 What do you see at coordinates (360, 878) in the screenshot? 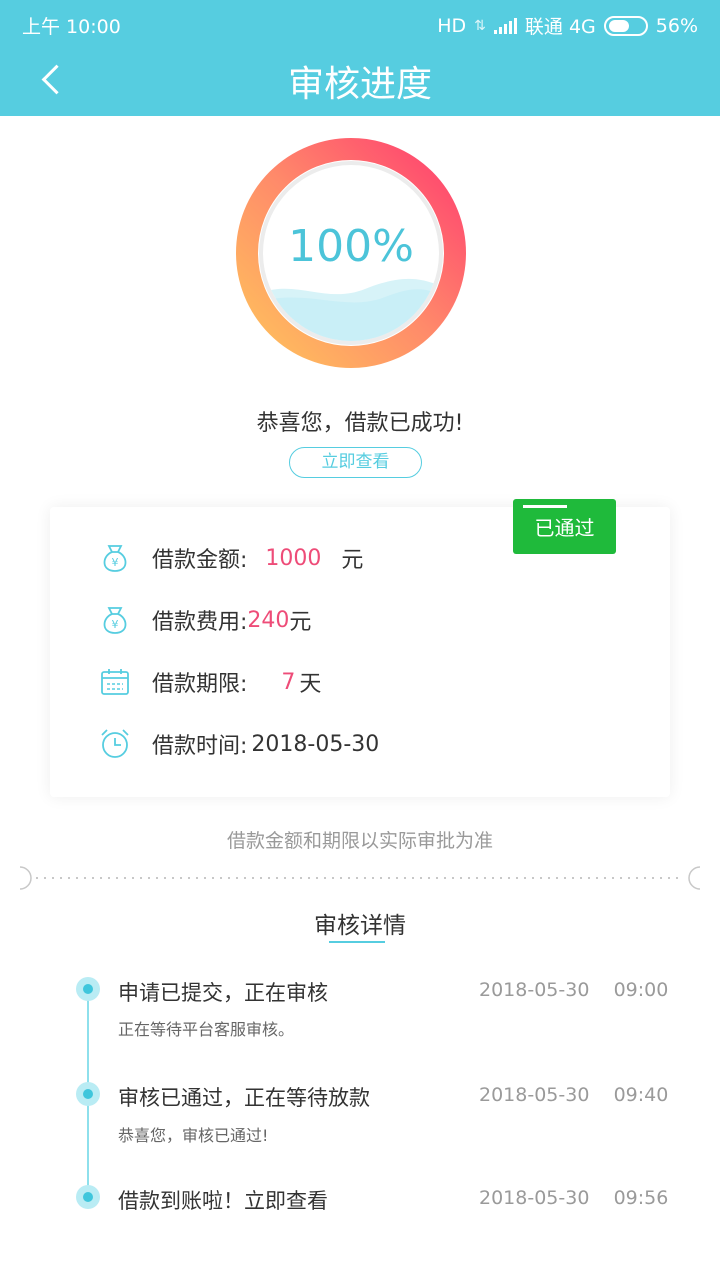
I see `dotted-divider` at bounding box center [360, 878].